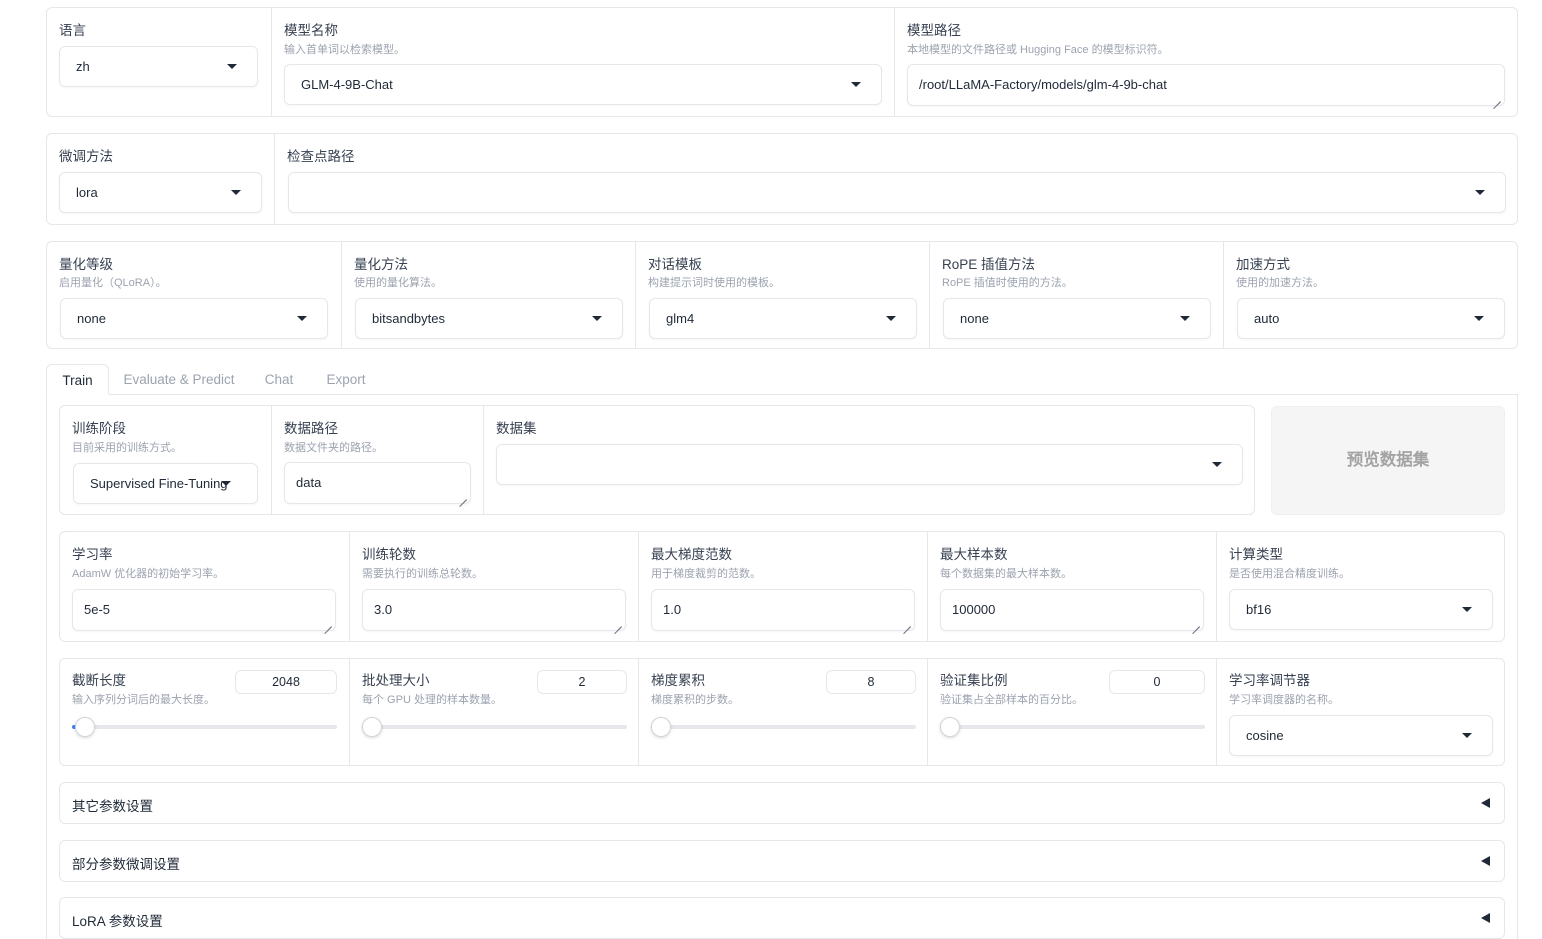  Describe the element at coordinates (86, 264) in the screenshot. I see `quant-bit-label: 量化等级` at that location.